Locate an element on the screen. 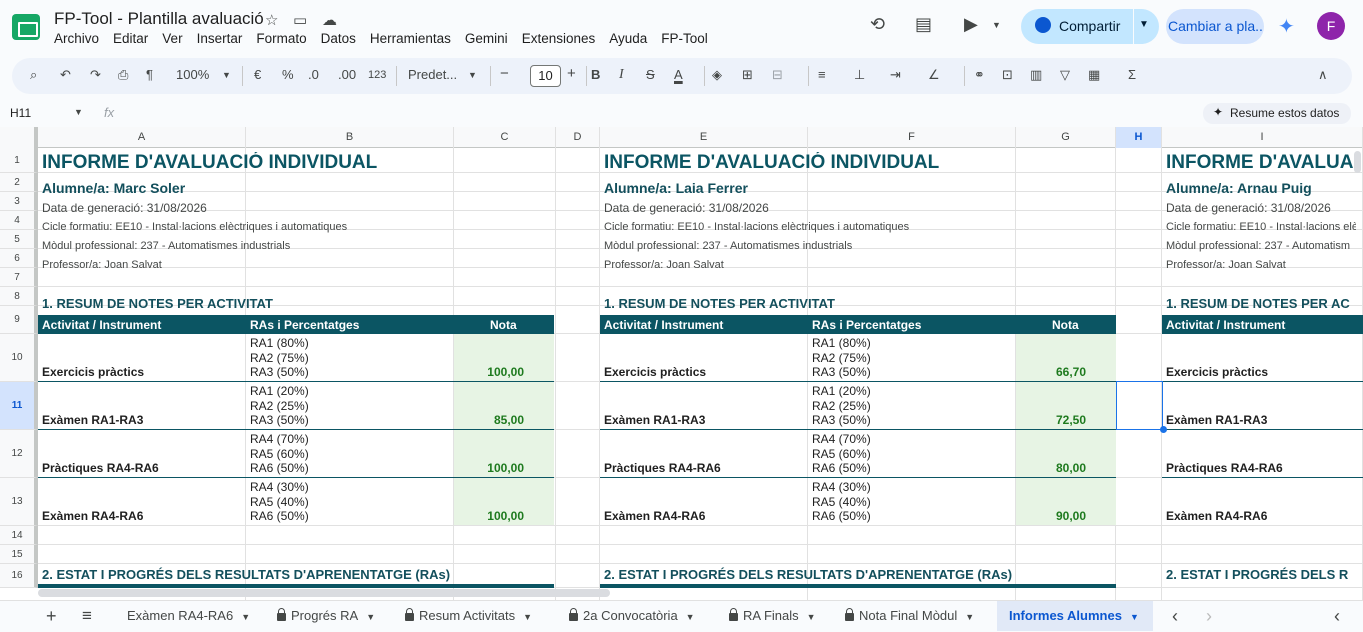 The width and height of the screenshot is (1363, 632). horizontal-scrollbar is located at coordinates (324, 593).